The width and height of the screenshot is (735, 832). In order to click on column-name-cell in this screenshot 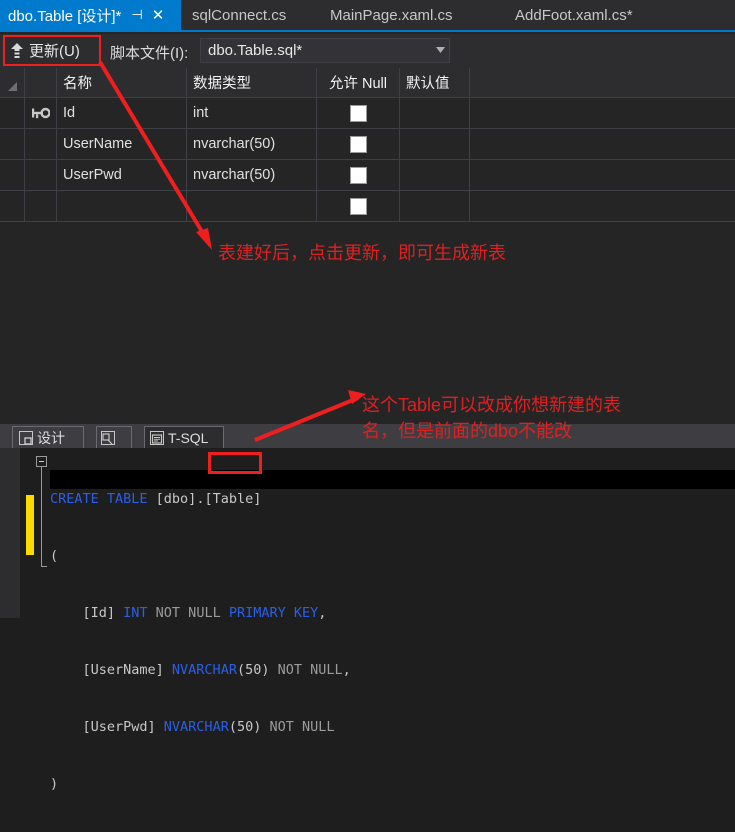, I will do `click(122, 206)`.